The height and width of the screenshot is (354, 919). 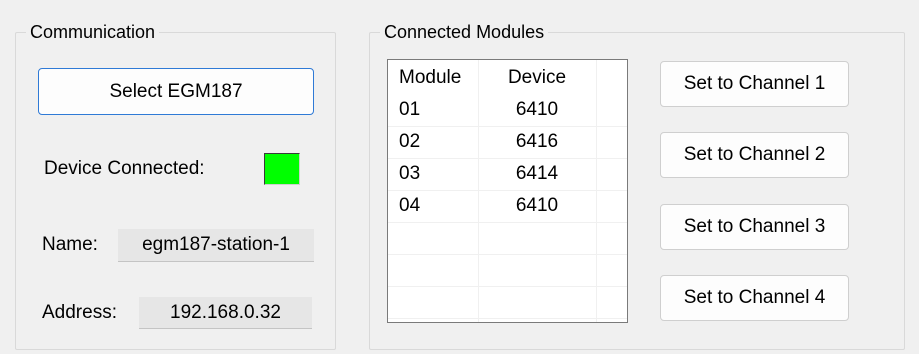 I want to click on address-value: 192.168.0.32, so click(x=225, y=313).